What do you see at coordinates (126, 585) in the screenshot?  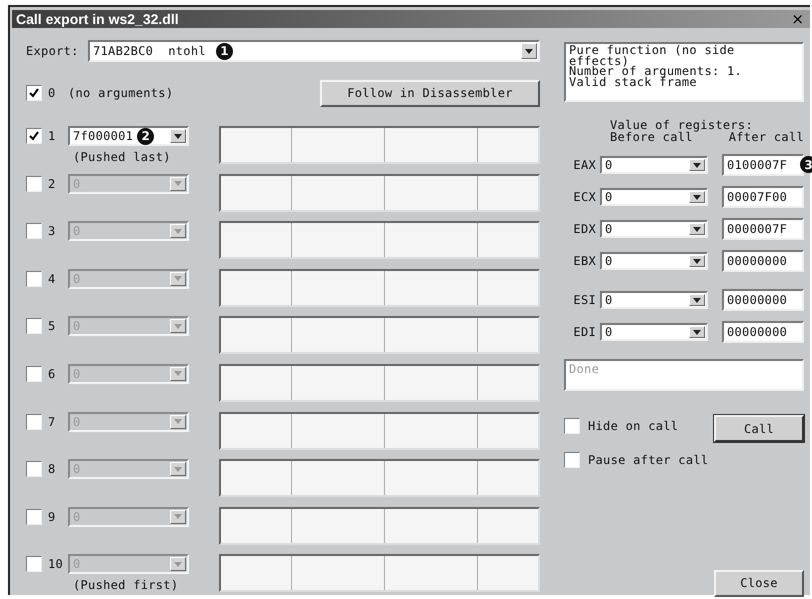 I see `push-order-note: (Pushed first)` at bounding box center [126, 585].